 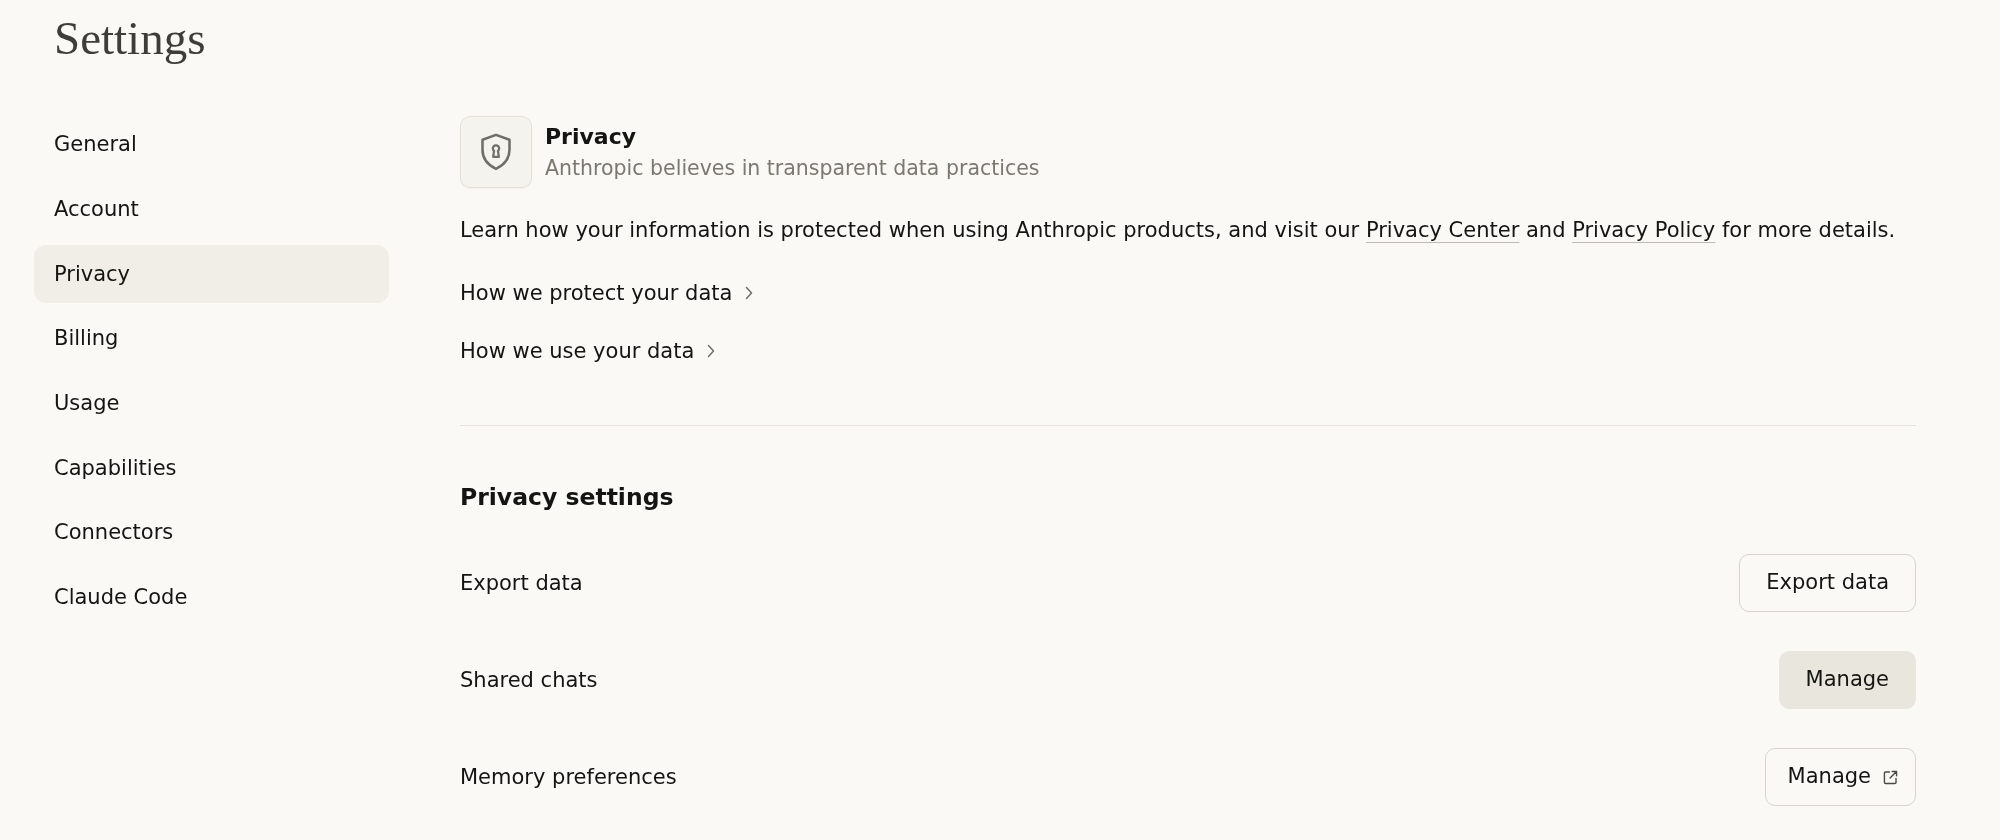 What do you see at coordinates (792, 168) in the screenshot?
I see `section-subtitle: Anthropic believes in transparent data practices` at bounding box center [792, 168].